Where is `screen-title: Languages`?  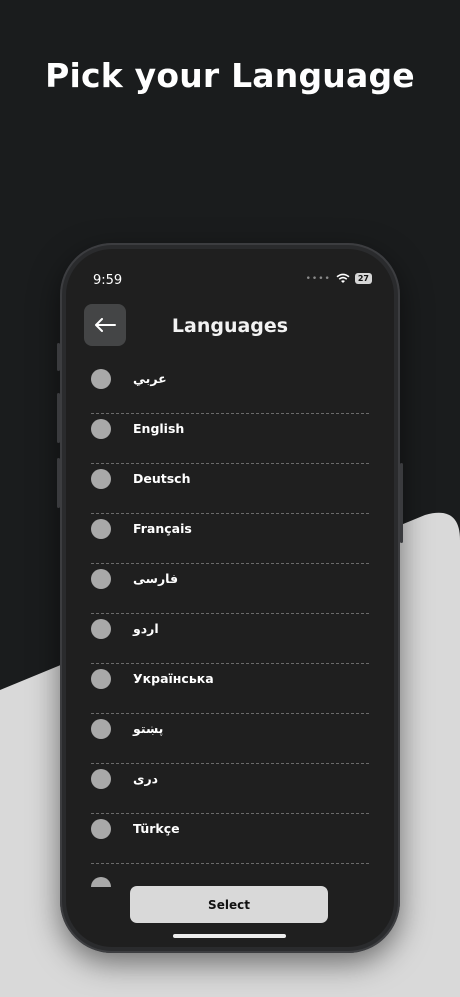 screen-title: Languages is located at coordinates (230, 326).